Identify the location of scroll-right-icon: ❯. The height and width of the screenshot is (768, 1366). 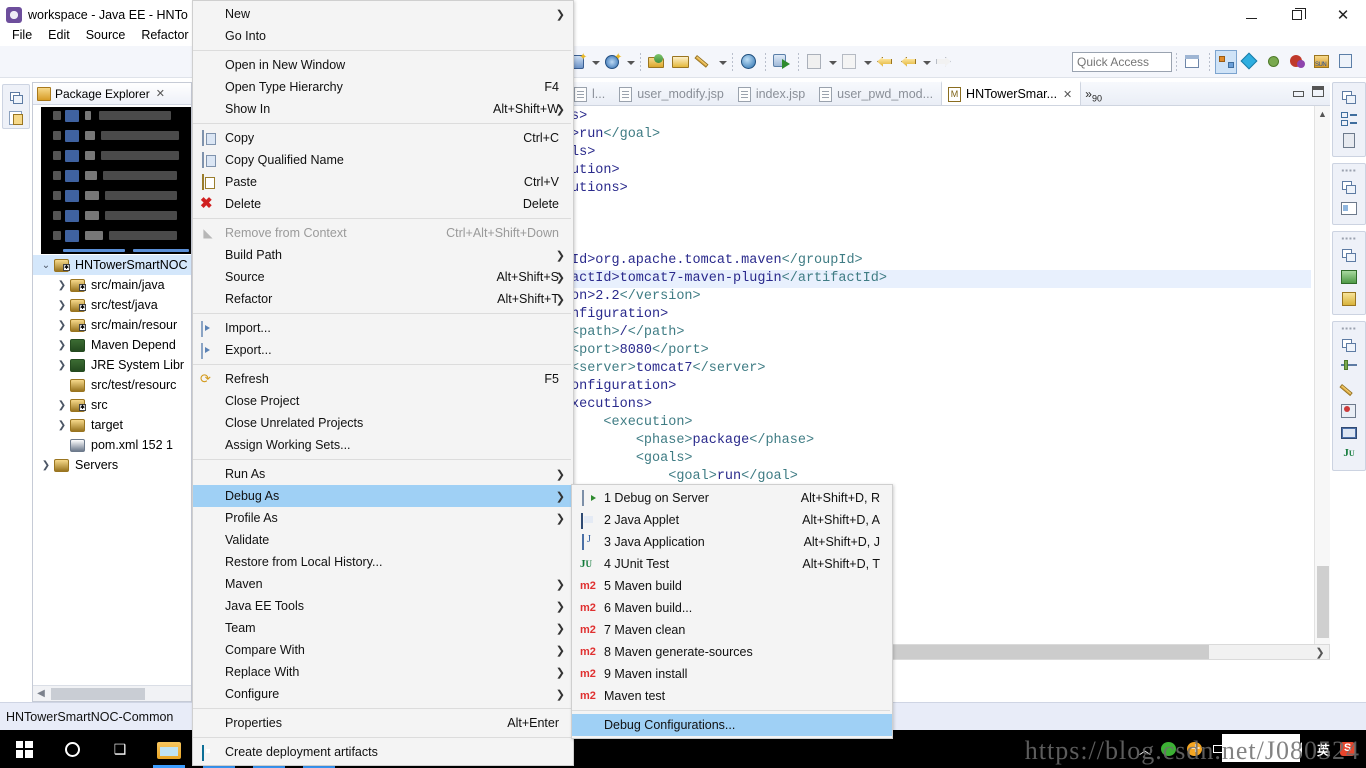
(1320, 652).